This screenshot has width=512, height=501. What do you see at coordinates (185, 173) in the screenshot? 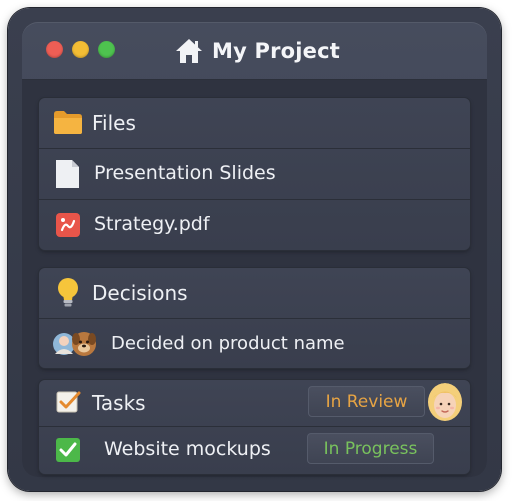
I see `file-item-label: Presentation Slides` at bounding box center [185, 173].